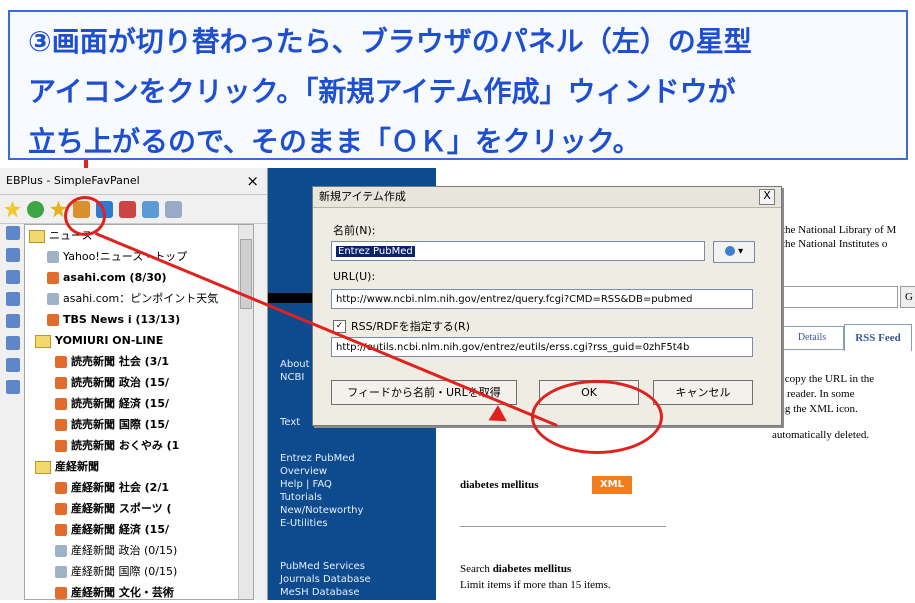 The height and width of the screenshot is (603, 915). Describe the element at coordinates (475, 569) in the screenshot. I see `search-prefix: Search` at that location.